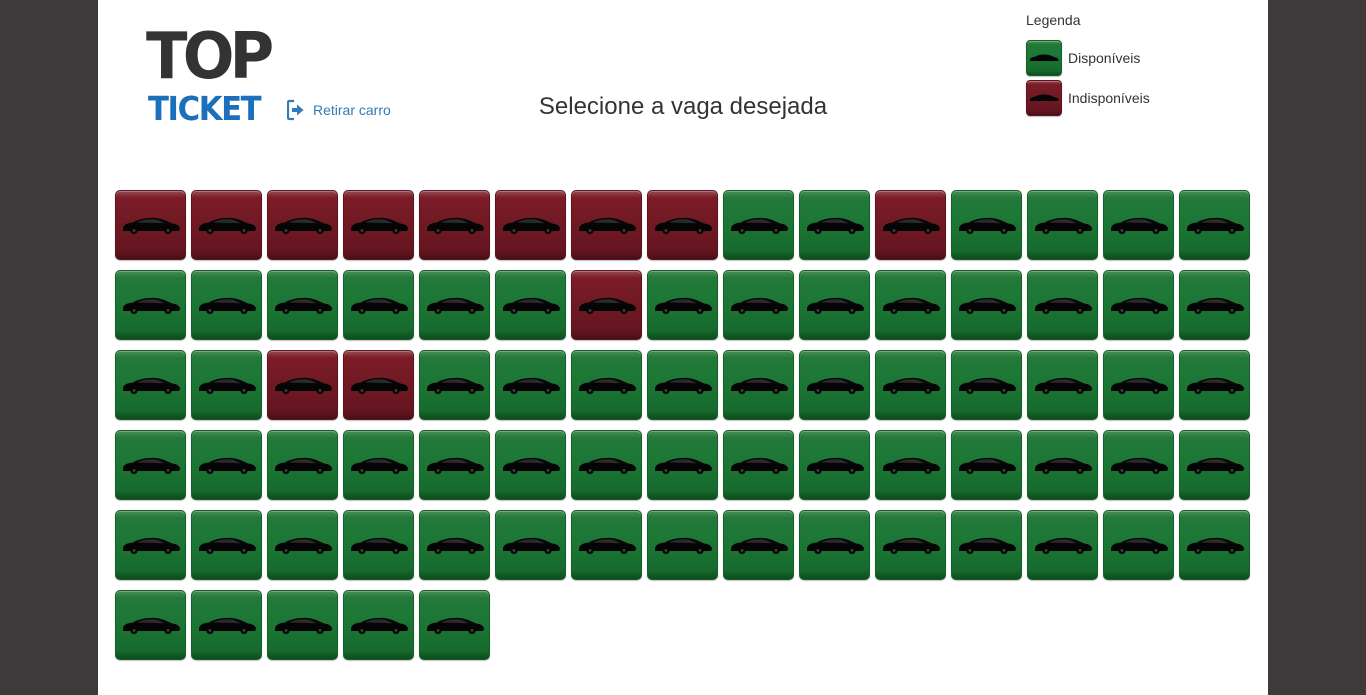  I want to click on parking-spot-12-available, so click(986, 225).